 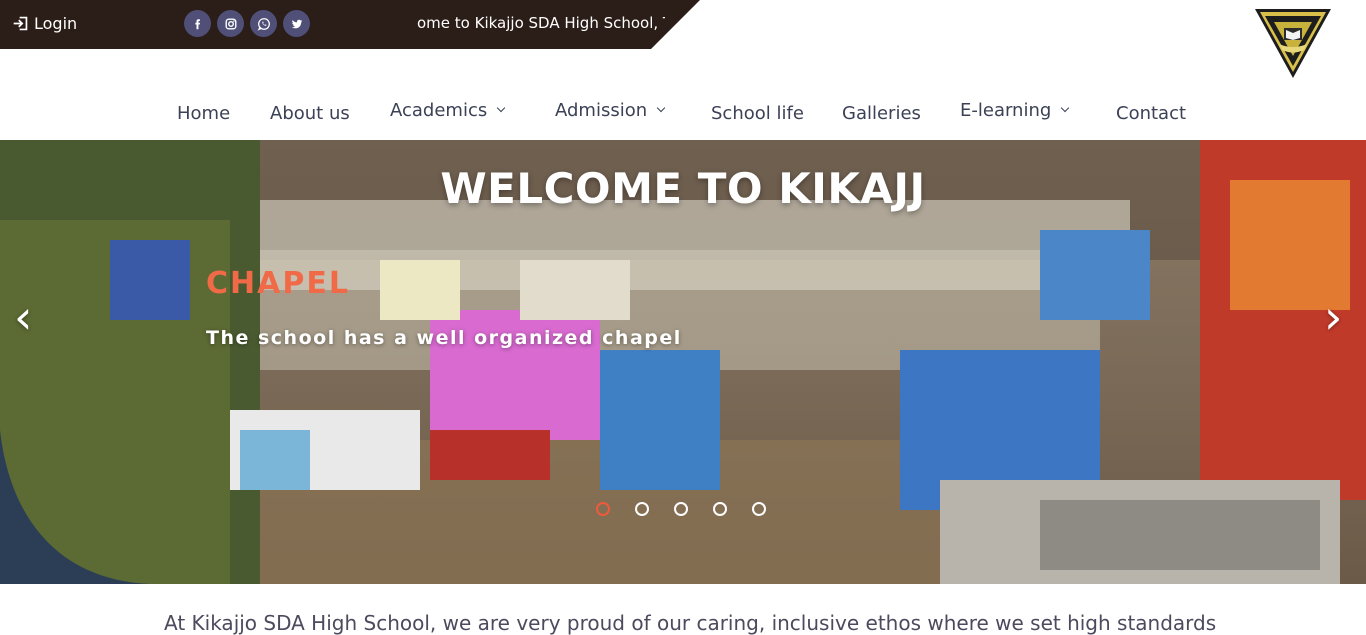 I want to click on whatsapp-icon, so click(x=263, y=23).